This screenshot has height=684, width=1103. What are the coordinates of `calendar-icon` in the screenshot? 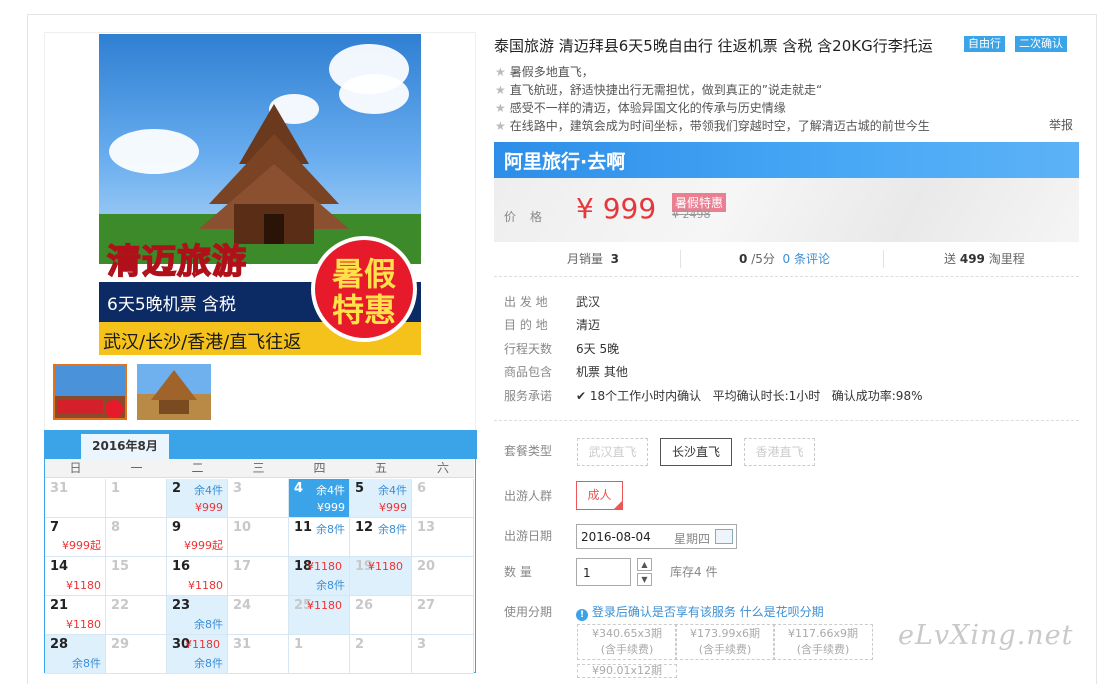 It's located at (724, 536).